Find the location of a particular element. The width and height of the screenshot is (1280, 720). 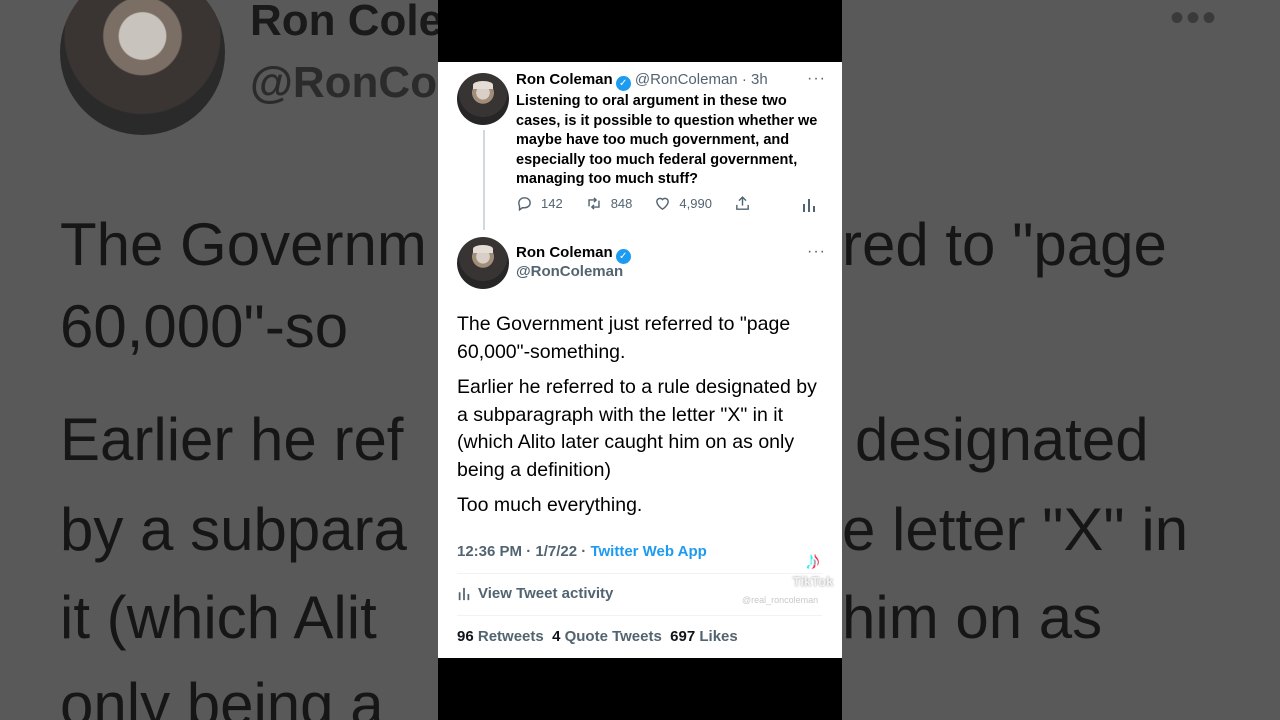

tweet2-author: Ron Coleman ✓ is located at coordinates (573, 254).